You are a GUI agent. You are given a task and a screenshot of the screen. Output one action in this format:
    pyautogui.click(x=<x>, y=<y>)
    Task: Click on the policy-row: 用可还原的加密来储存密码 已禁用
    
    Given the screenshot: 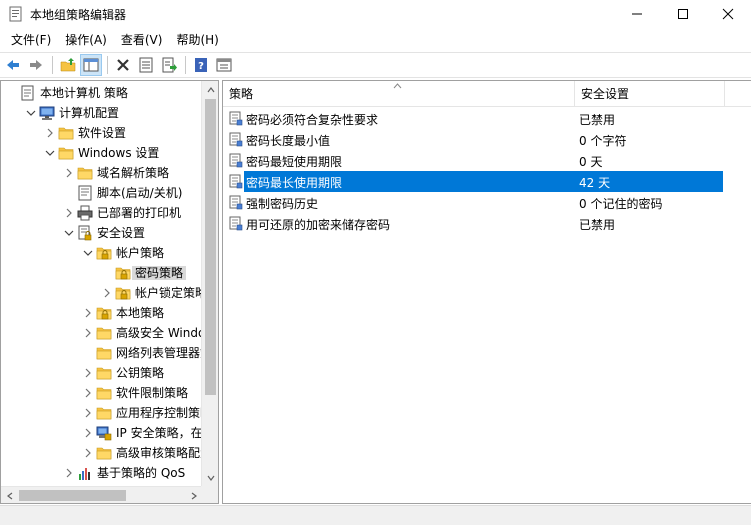 What is the action you would take?
    pyautogui.click(x=487, y=223)
    